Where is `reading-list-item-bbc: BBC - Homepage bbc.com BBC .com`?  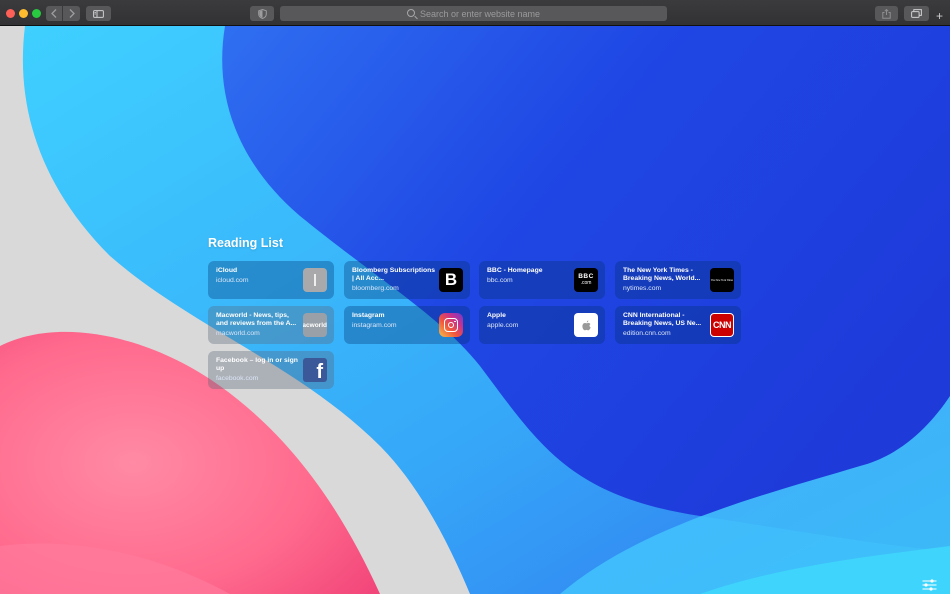 reading-list-item-bbc: BBC - Homepage bbc.com BBC .com is located at coordinates (542, 280).